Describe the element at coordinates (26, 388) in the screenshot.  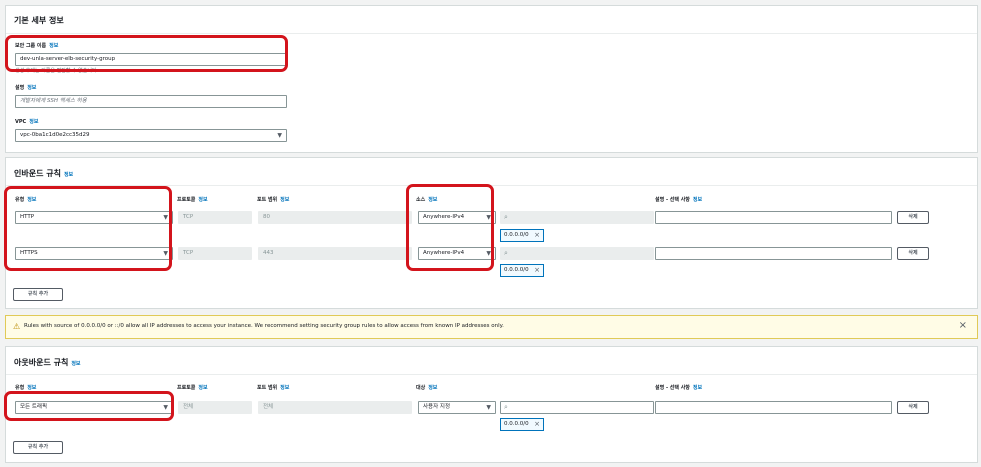
I see `outbound-col-type: 유형 정보` at that location.